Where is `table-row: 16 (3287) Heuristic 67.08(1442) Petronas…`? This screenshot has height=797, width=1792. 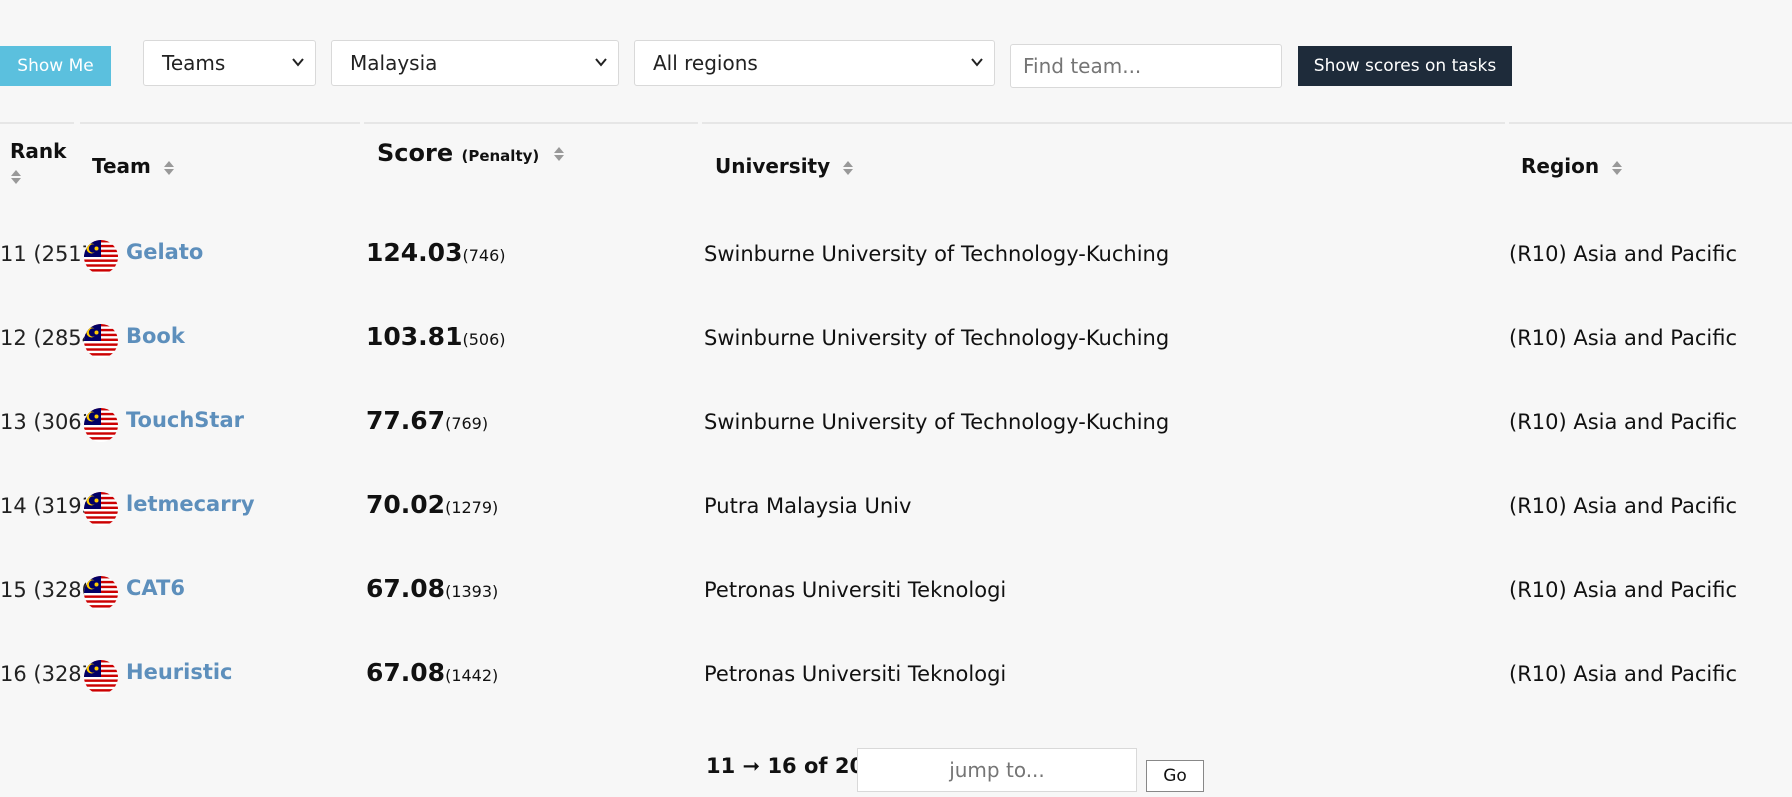
table-row: 16 (3287) Heuristic 67.08(1442) Petronas… is located at coordinates (896, 702).